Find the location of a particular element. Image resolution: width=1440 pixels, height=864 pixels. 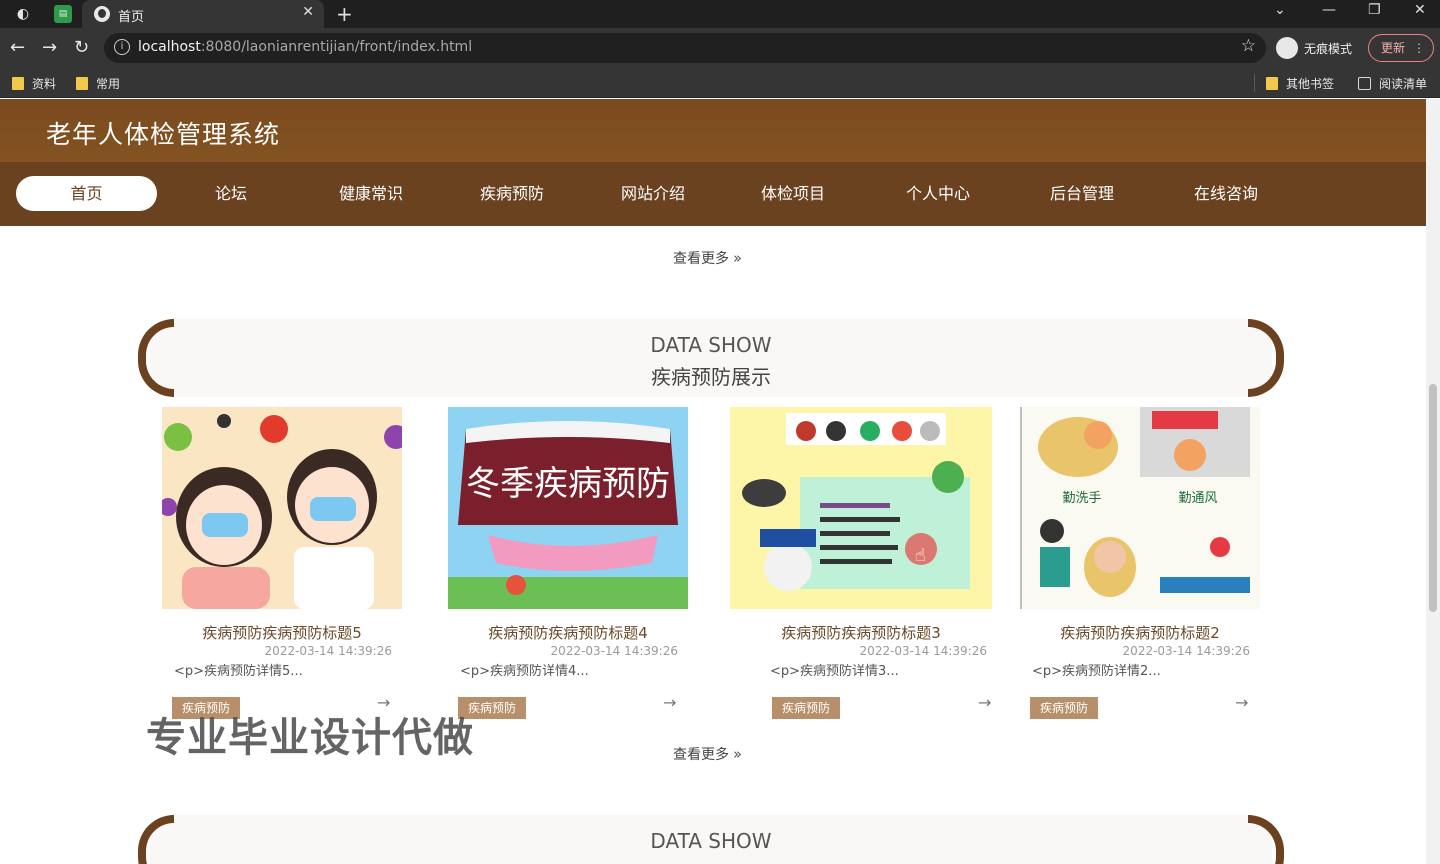

image-label: 勤洗手 is located at coordinates (1081, 498).